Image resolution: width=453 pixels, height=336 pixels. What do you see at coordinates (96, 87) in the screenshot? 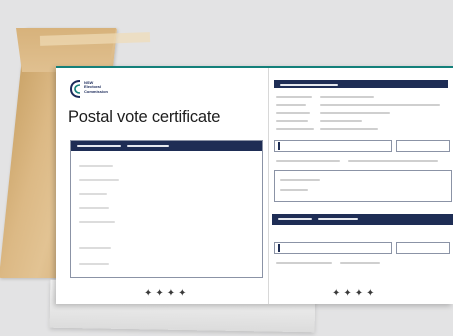
I see `logo-wordmark: NSW Electoral Commission` at bounding box center [96, 87].